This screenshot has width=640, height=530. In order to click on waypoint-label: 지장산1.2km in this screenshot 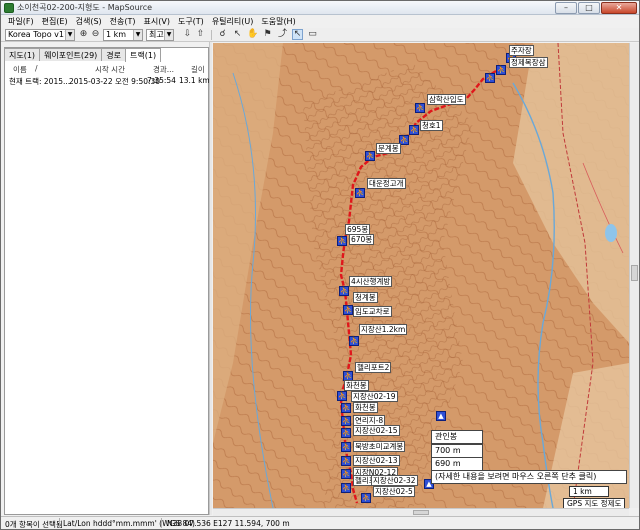, I will do `click(383, 329)`.